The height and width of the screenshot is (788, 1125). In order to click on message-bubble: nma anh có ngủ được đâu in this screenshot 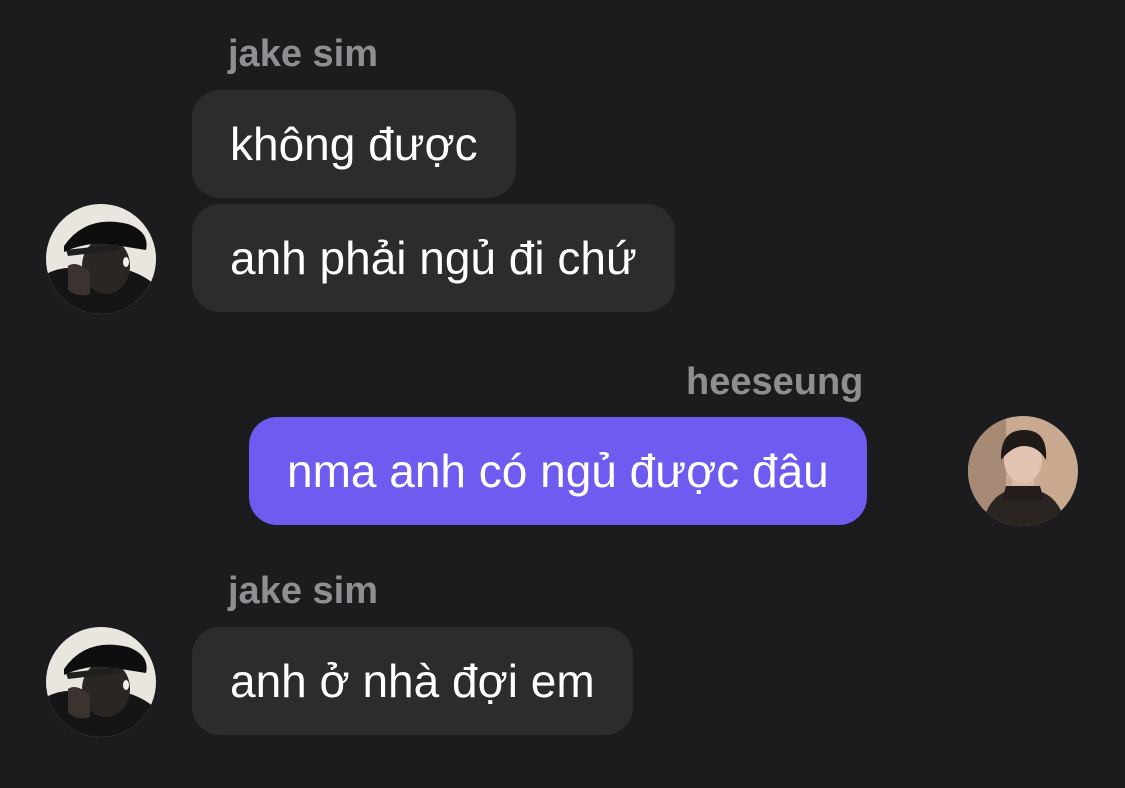, I will do `click(558, 471)`.